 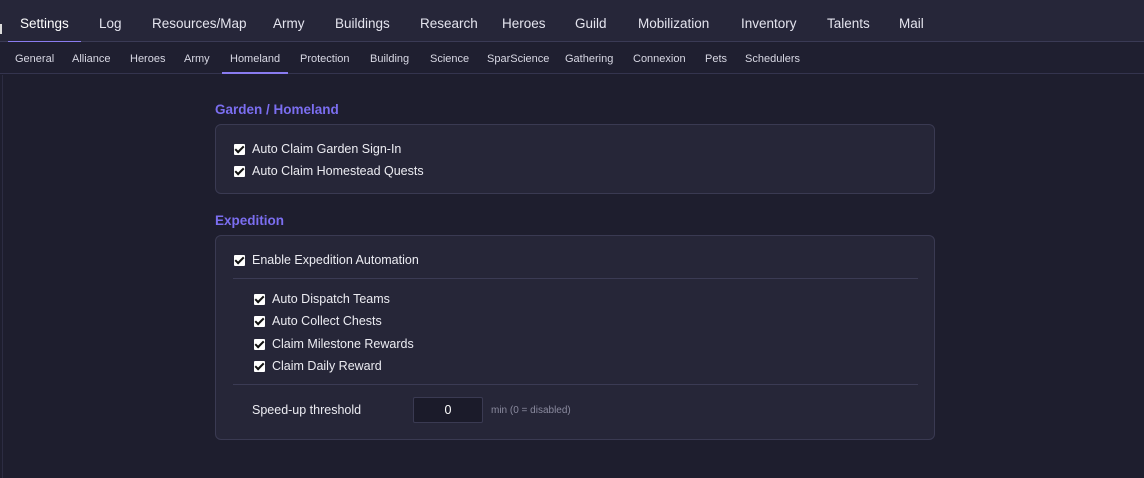 I want to click on milestone-rewards-option: Claim Milestone Rewards, so click(x=334, y=344).